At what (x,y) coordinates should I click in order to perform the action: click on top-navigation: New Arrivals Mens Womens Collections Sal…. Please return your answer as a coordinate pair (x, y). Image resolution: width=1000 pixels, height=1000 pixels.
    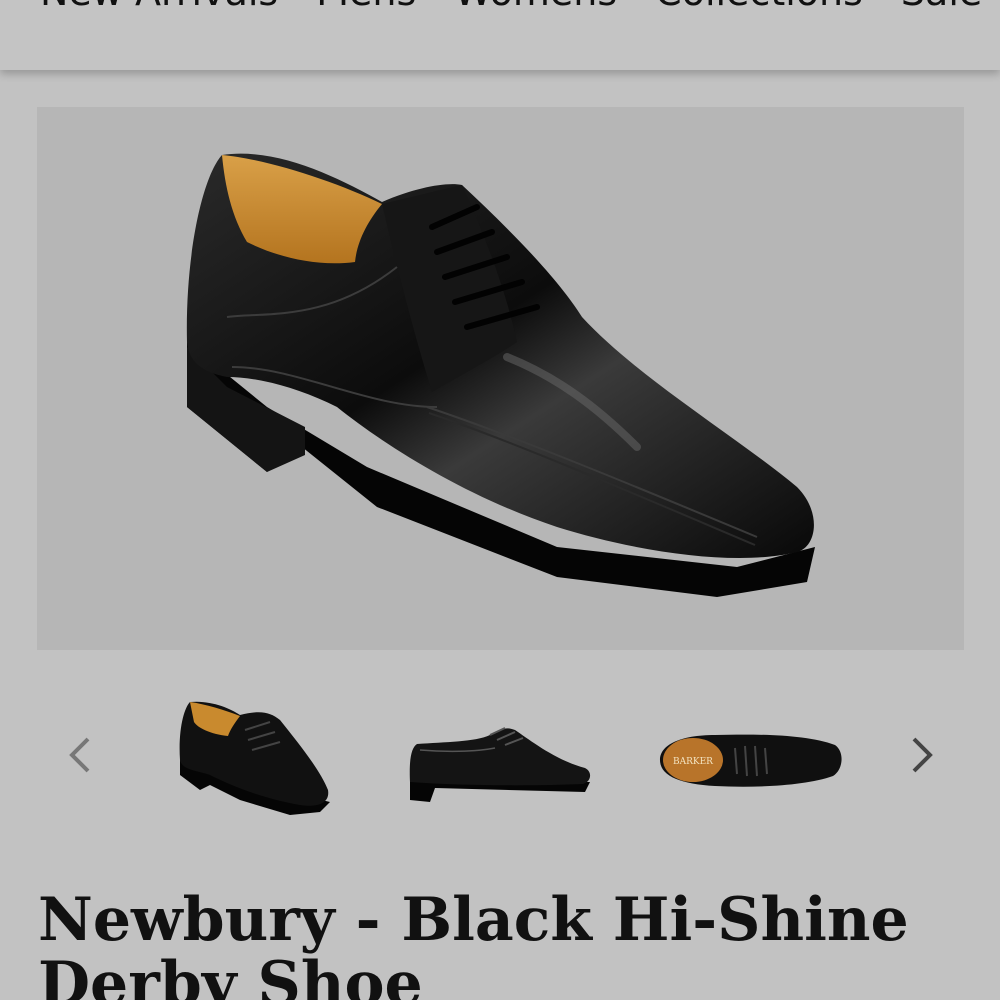
    Looking at the image, I should click on (500, 35).